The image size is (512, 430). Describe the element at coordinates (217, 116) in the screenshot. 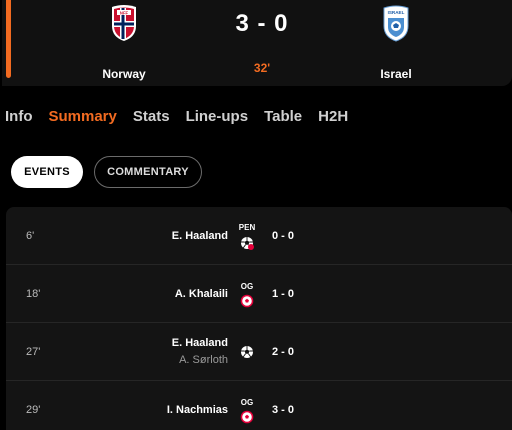

I see `tab-line-ups: Line-ups` at that location.